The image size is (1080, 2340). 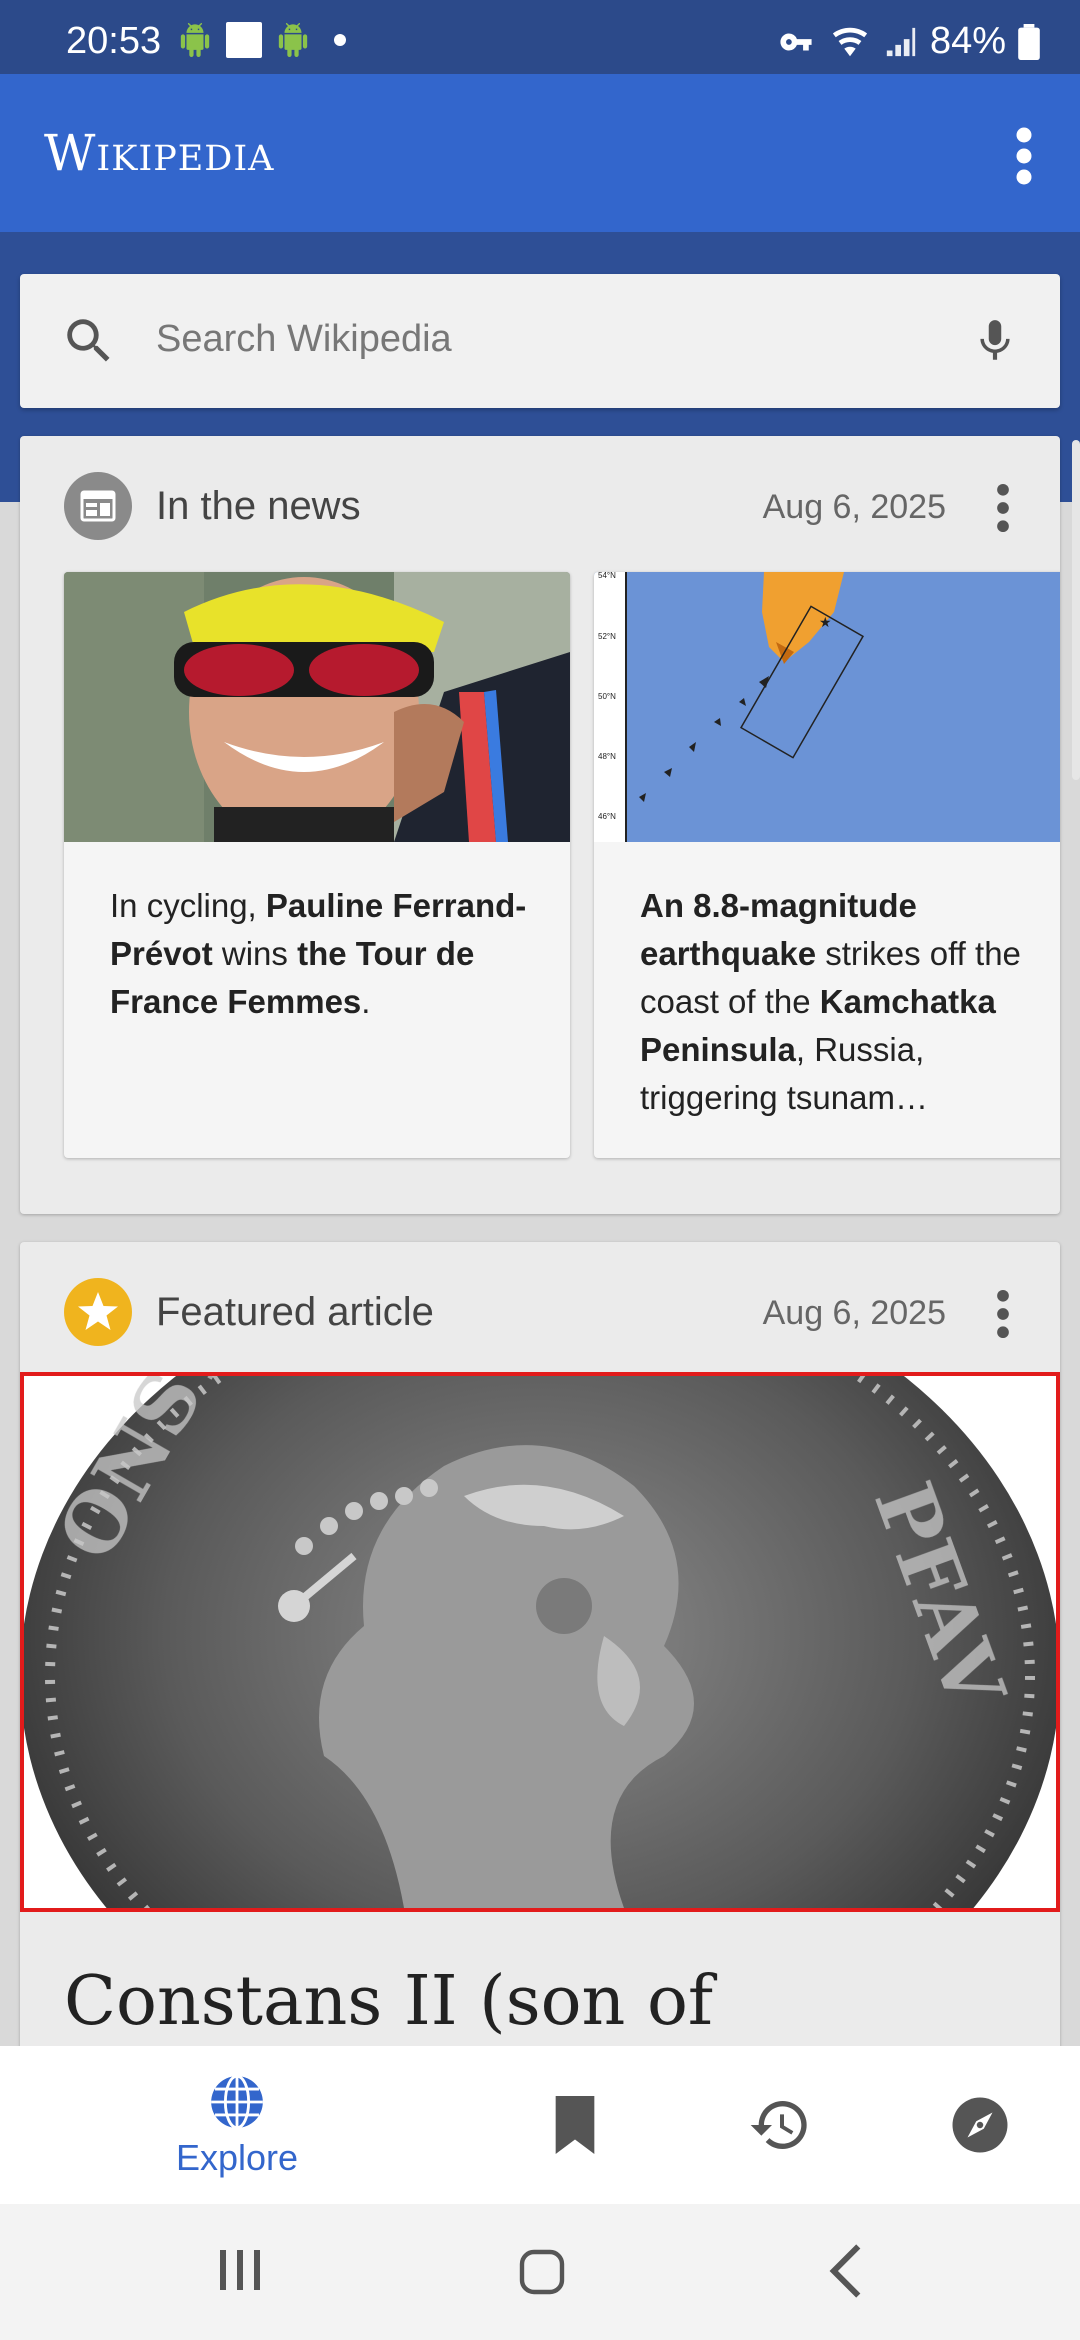 What do you see at coordinates (237, 2102) in the screenshot?
I see `globe-icon` at bounding box center [237, 2102].